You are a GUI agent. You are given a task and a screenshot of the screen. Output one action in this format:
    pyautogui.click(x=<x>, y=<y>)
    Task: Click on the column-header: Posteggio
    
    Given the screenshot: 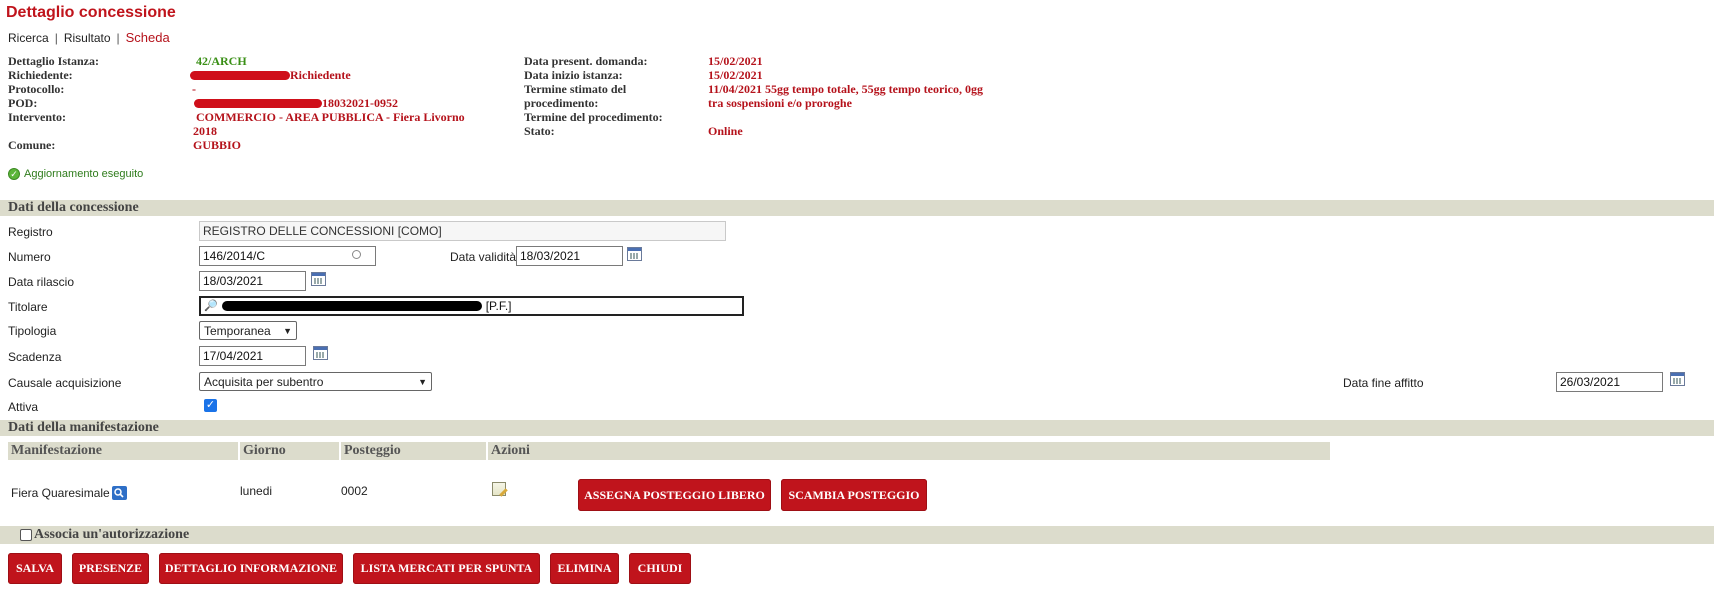 What is the action you would take?
    pyautogui.click(x=413, y=451)
    